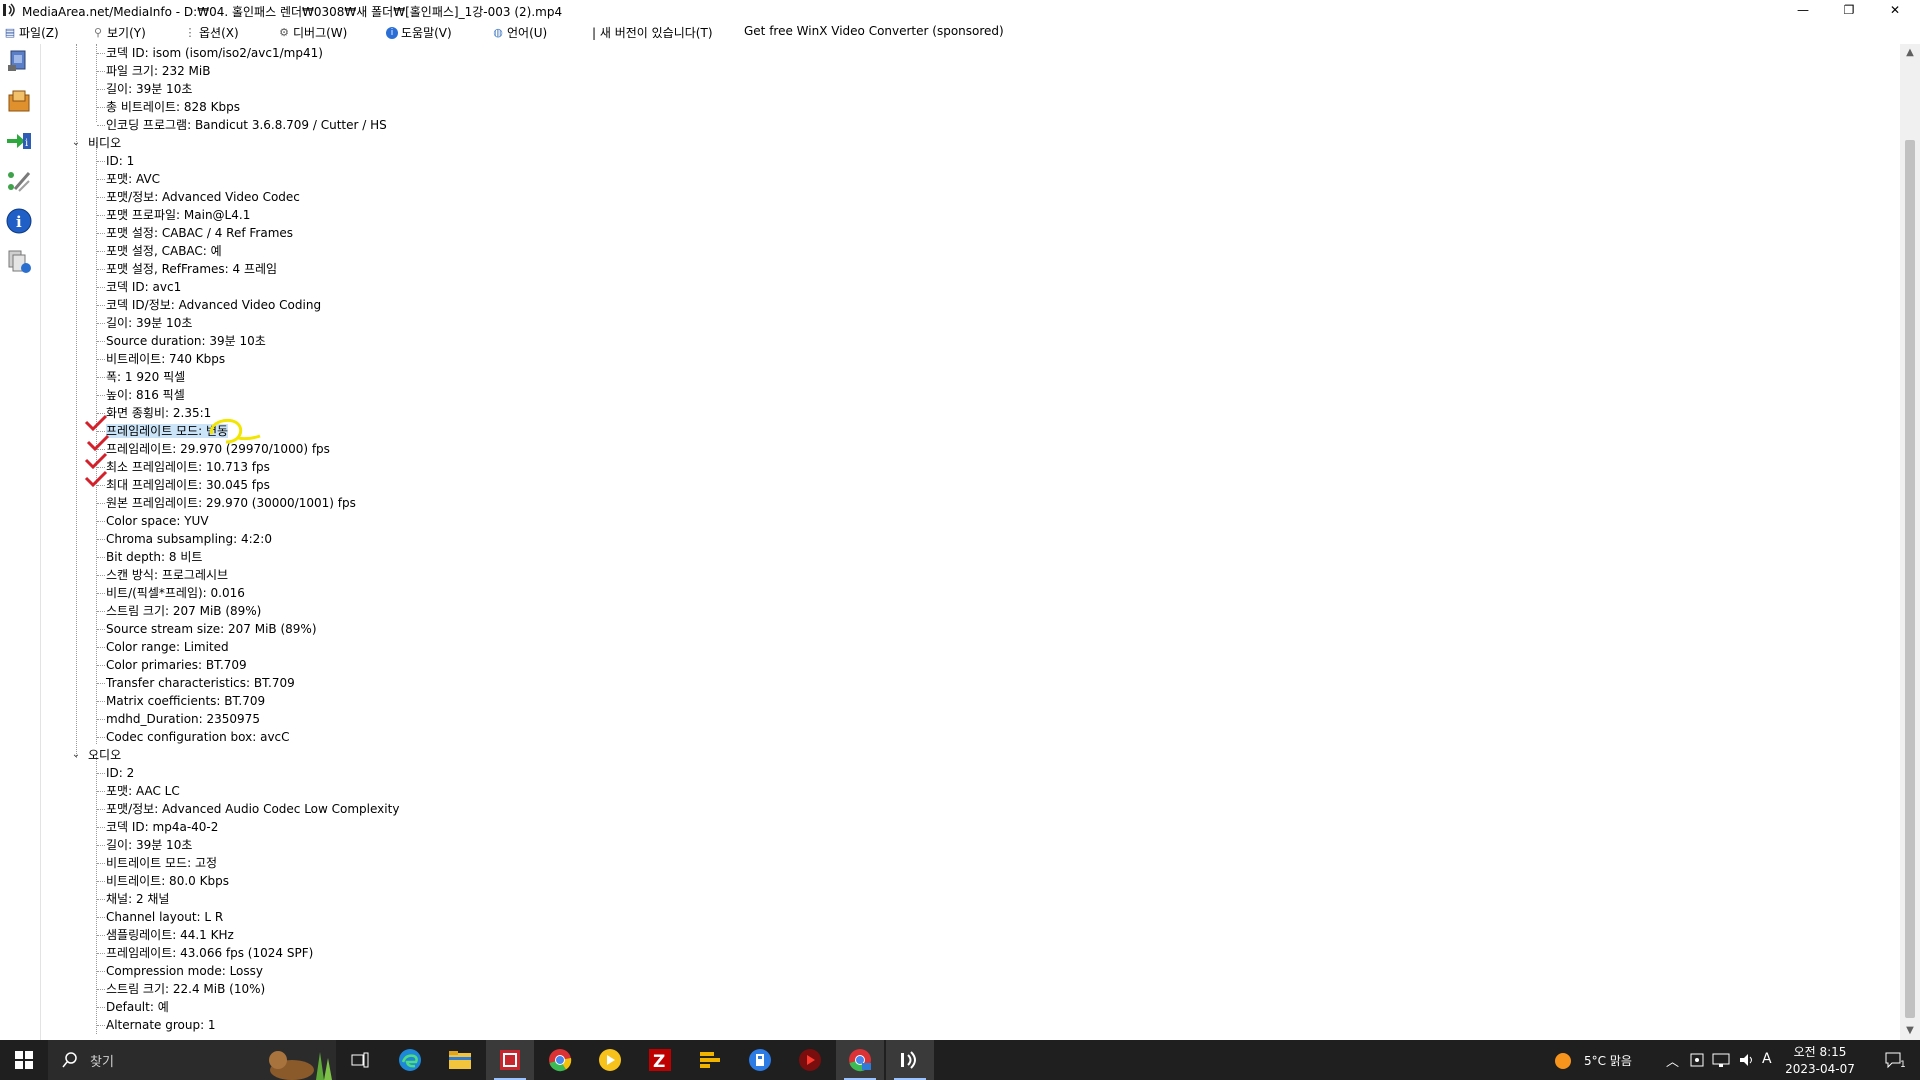  What do you see at coordinates (192, 1060) in the screenshot?
I see `taskbar-search-box: 찾기` at bounding box center [192, 1060].